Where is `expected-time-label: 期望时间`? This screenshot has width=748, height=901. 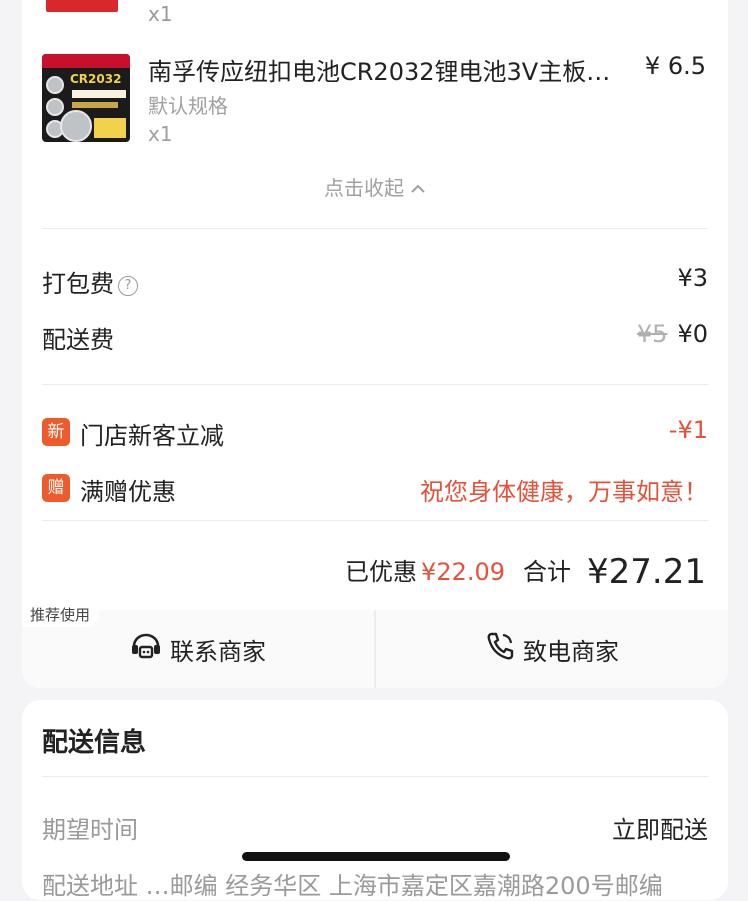 expected-time-label: 期望时间 is located at coordinates (90, 830).